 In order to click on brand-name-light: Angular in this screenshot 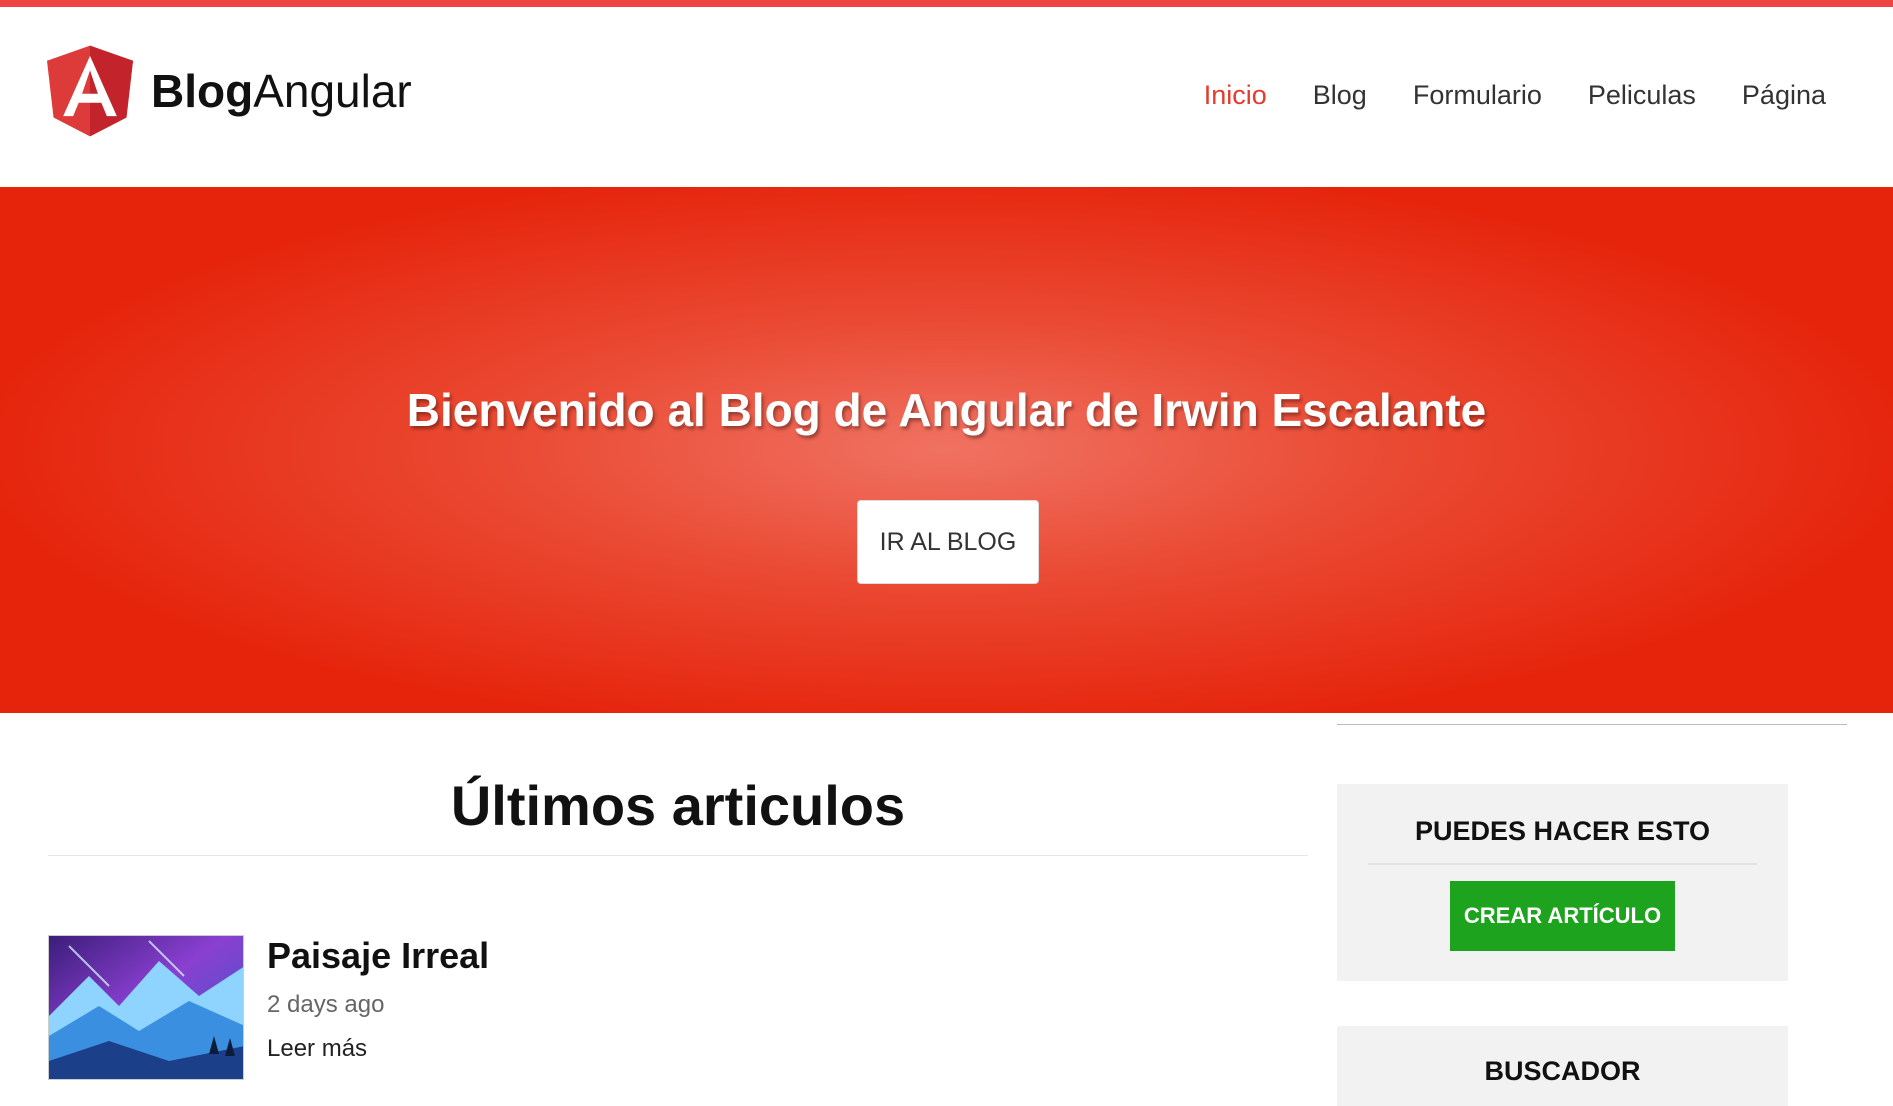, I will do `click(332, 91)`.